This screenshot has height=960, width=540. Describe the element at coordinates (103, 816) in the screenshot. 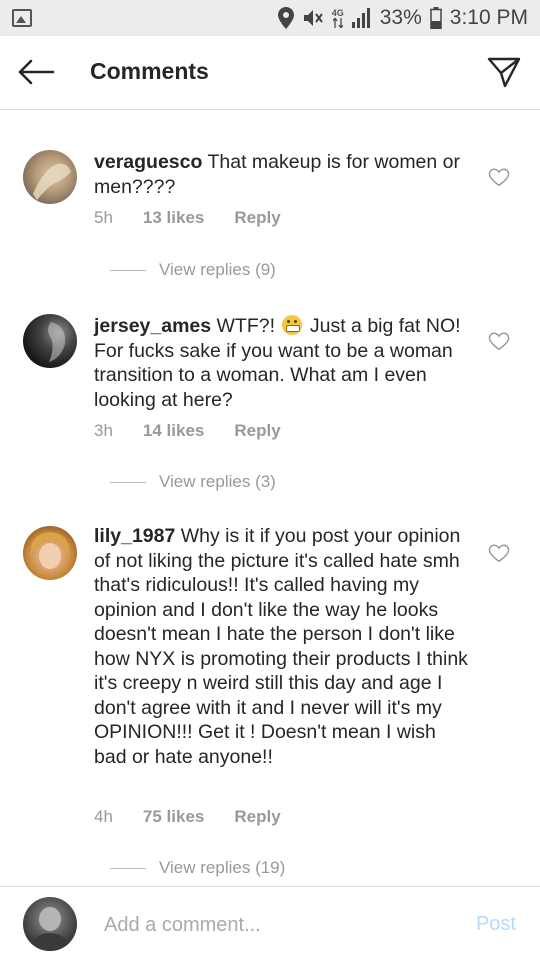

I see `comment-time: 4h` at that location.